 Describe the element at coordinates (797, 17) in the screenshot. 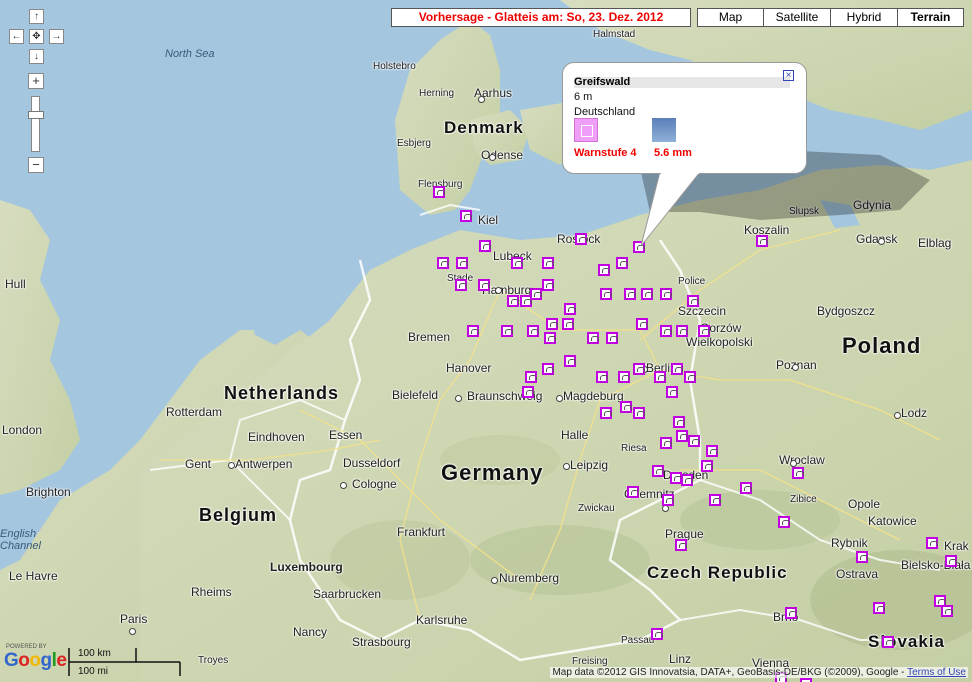

I see `map-type-satellite-button: Satellite` at that location.